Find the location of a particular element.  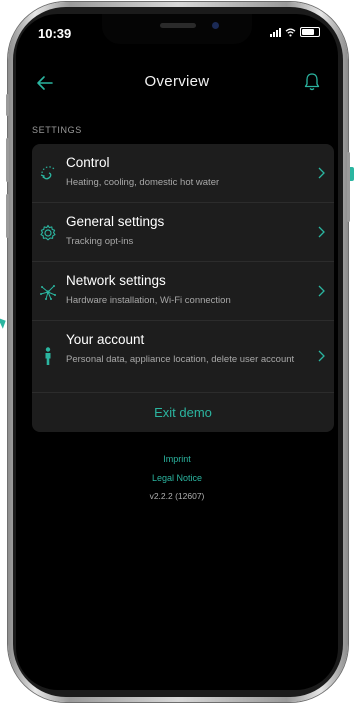

settings-item-general: General settings Tracking opt-ins is located at coordinates (183, 232).